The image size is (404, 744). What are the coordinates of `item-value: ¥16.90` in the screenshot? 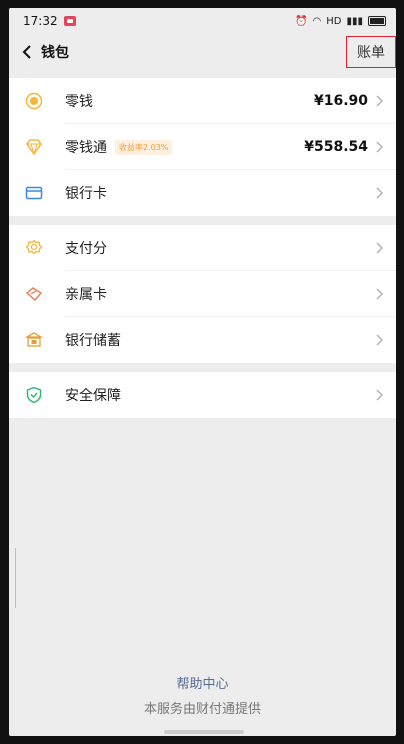 It's located at (340, 101).